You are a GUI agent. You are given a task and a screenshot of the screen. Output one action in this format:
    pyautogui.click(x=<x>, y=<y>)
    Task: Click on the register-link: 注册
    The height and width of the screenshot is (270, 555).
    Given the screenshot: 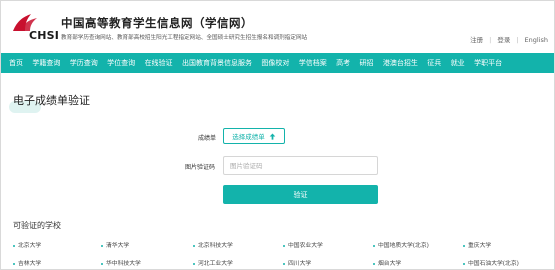 What is the action you would take?
    pyautogui.click(x=476, y=39)
    